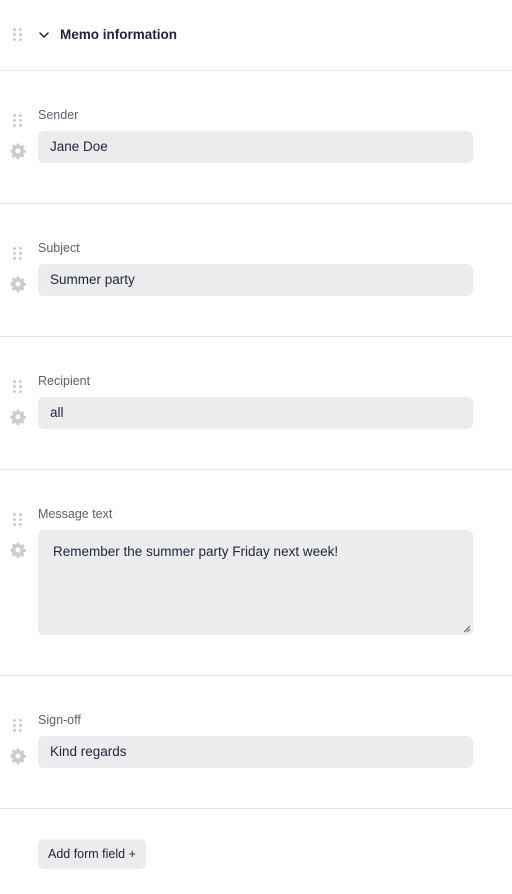 The width and height of the screenshot is (512, 894). What do you see at coordinates (92, 854) in the screenshot?
I see `add-form-field-button: Add form field +` at bounding box center [92, 854].